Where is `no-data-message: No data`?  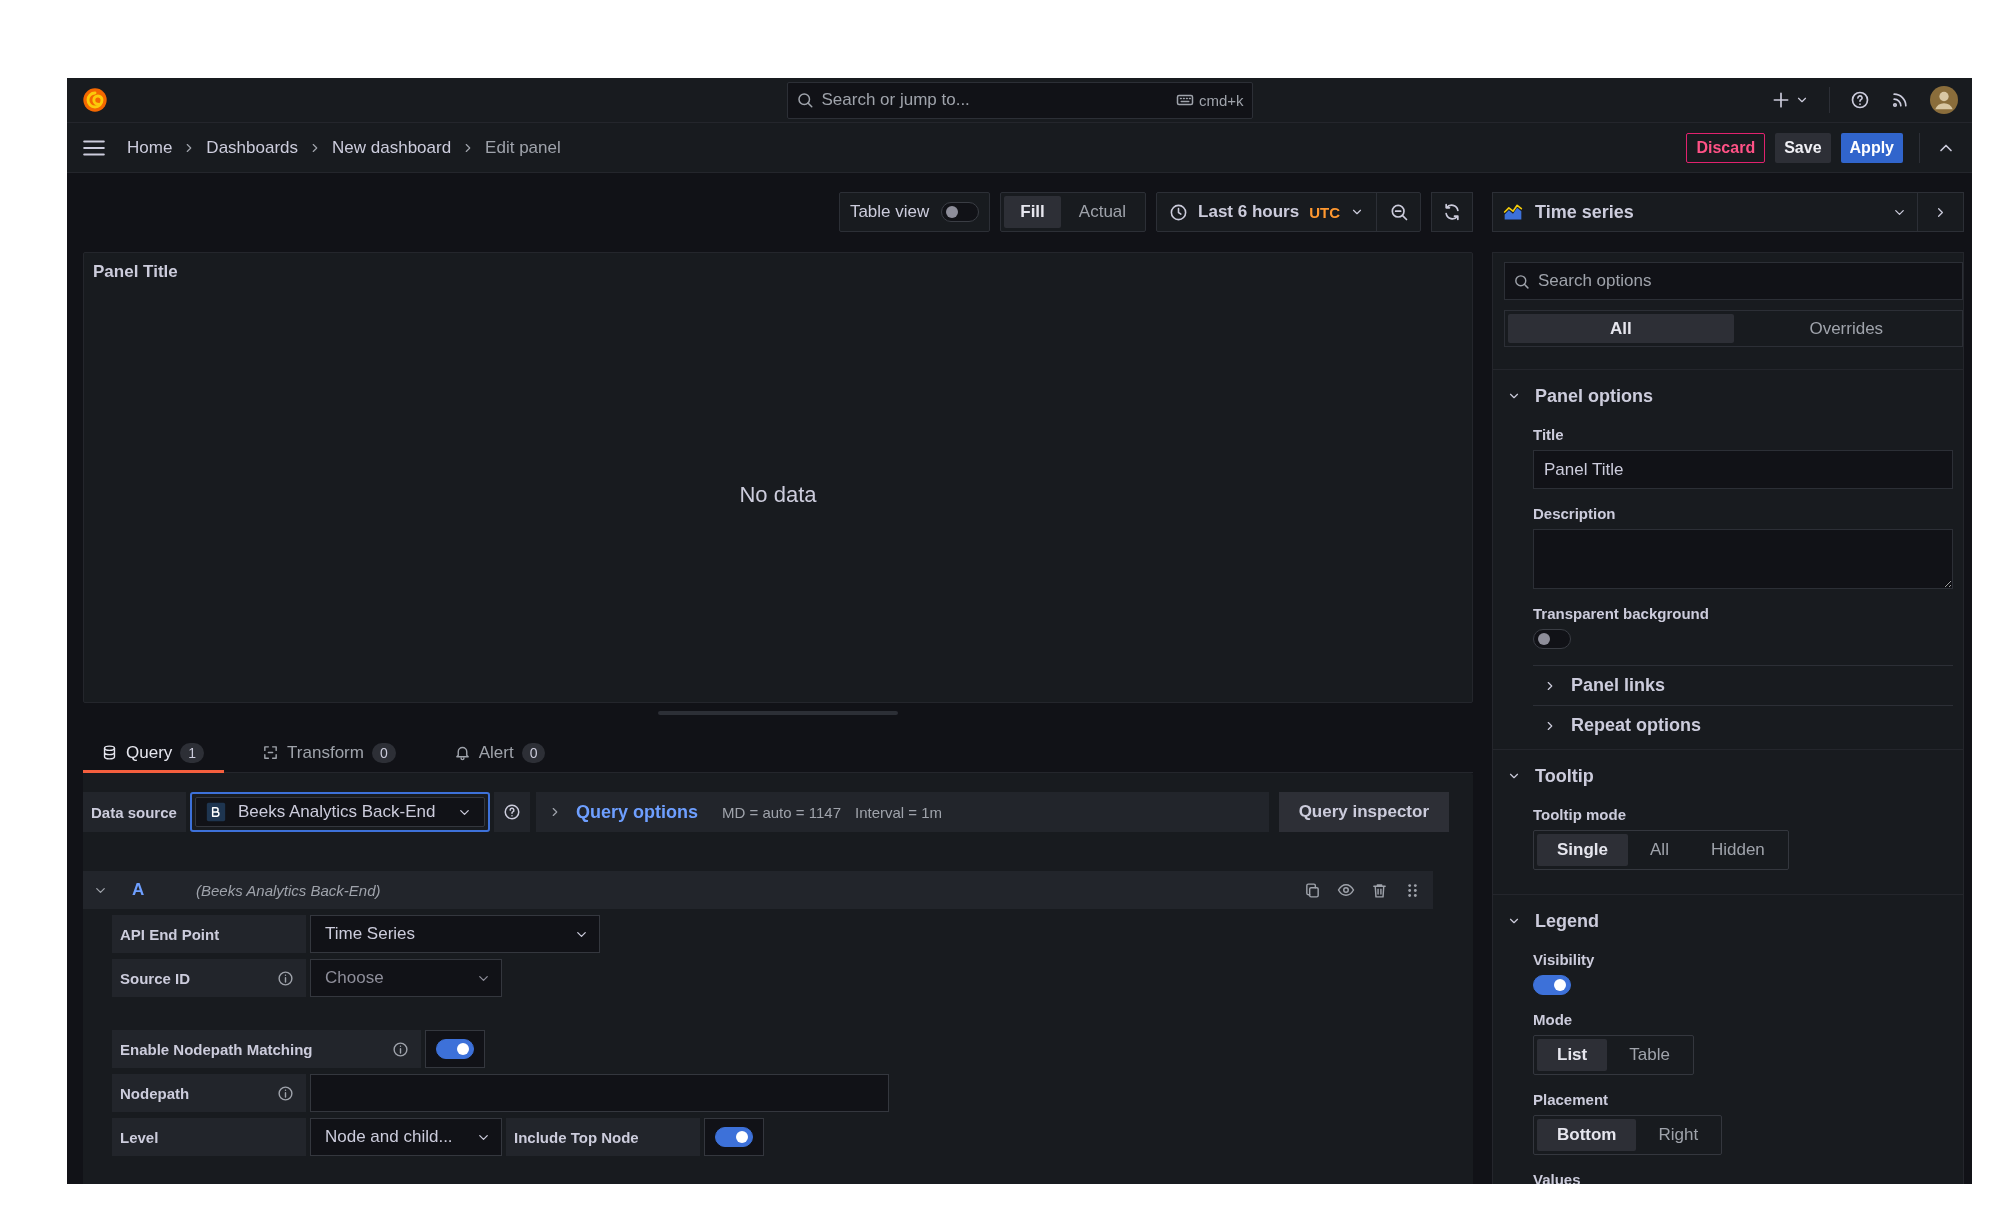
no-data-message: No data is located at coordinates (778, 495).